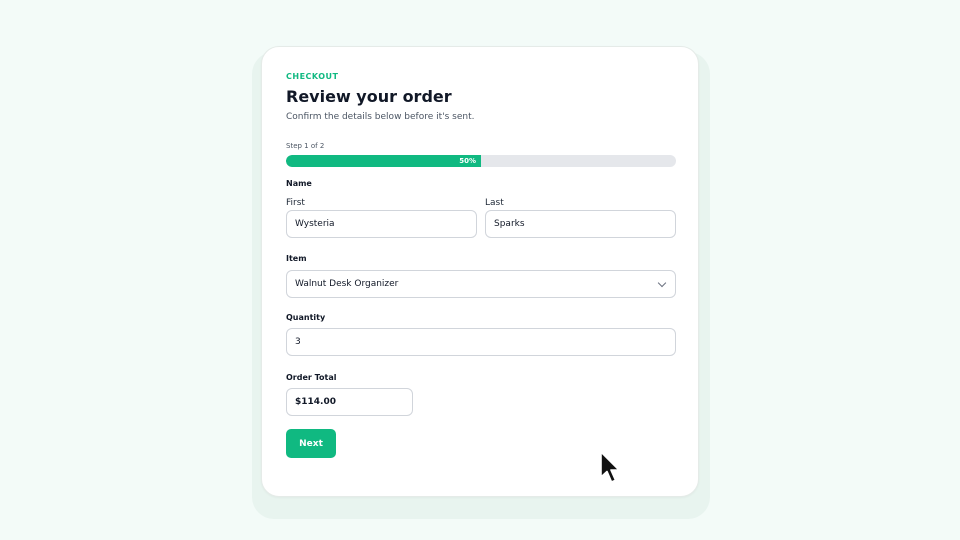  I want to click on item-select-value: Walnut Desk Organizer, so click(347, 284).